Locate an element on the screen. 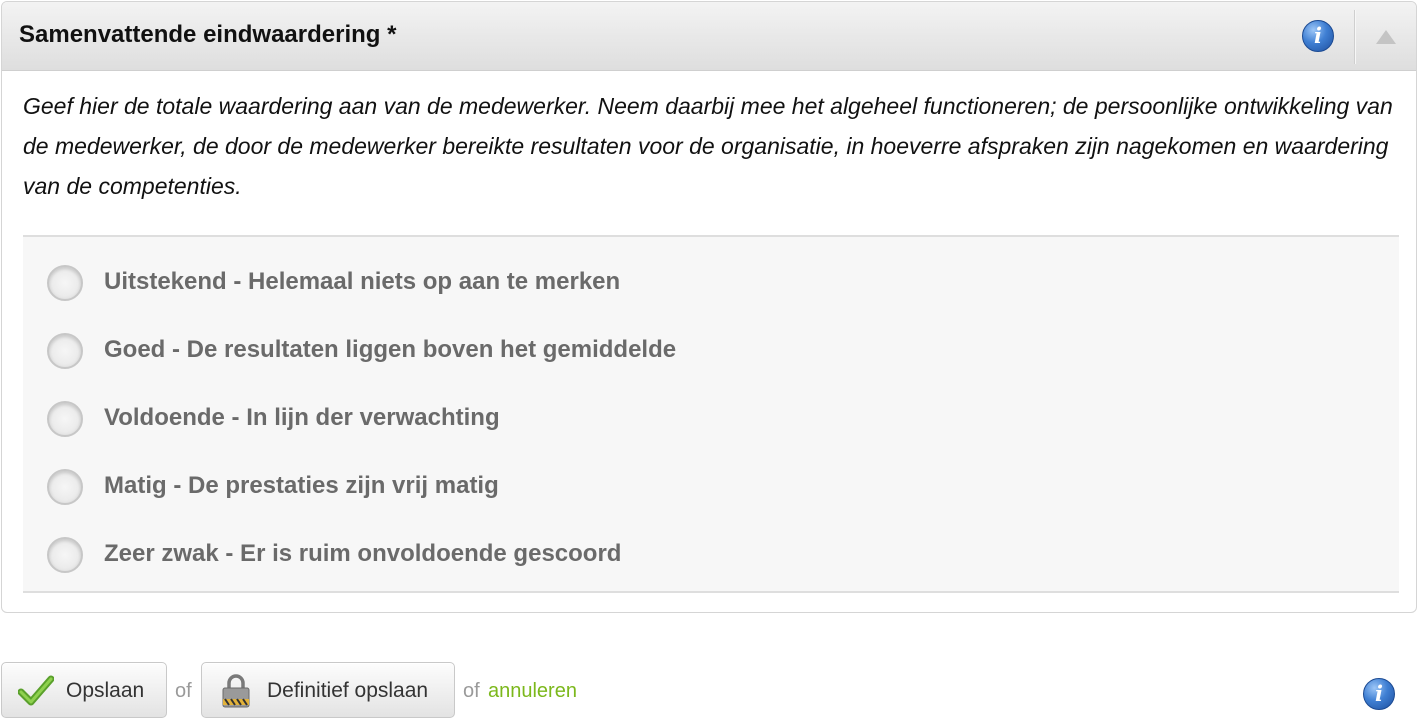 The height and width of the screenshot is (721, 1420). rating-option-voldoende: Voldoende - In lijn der verwachting is located at coordinates (497, 421).